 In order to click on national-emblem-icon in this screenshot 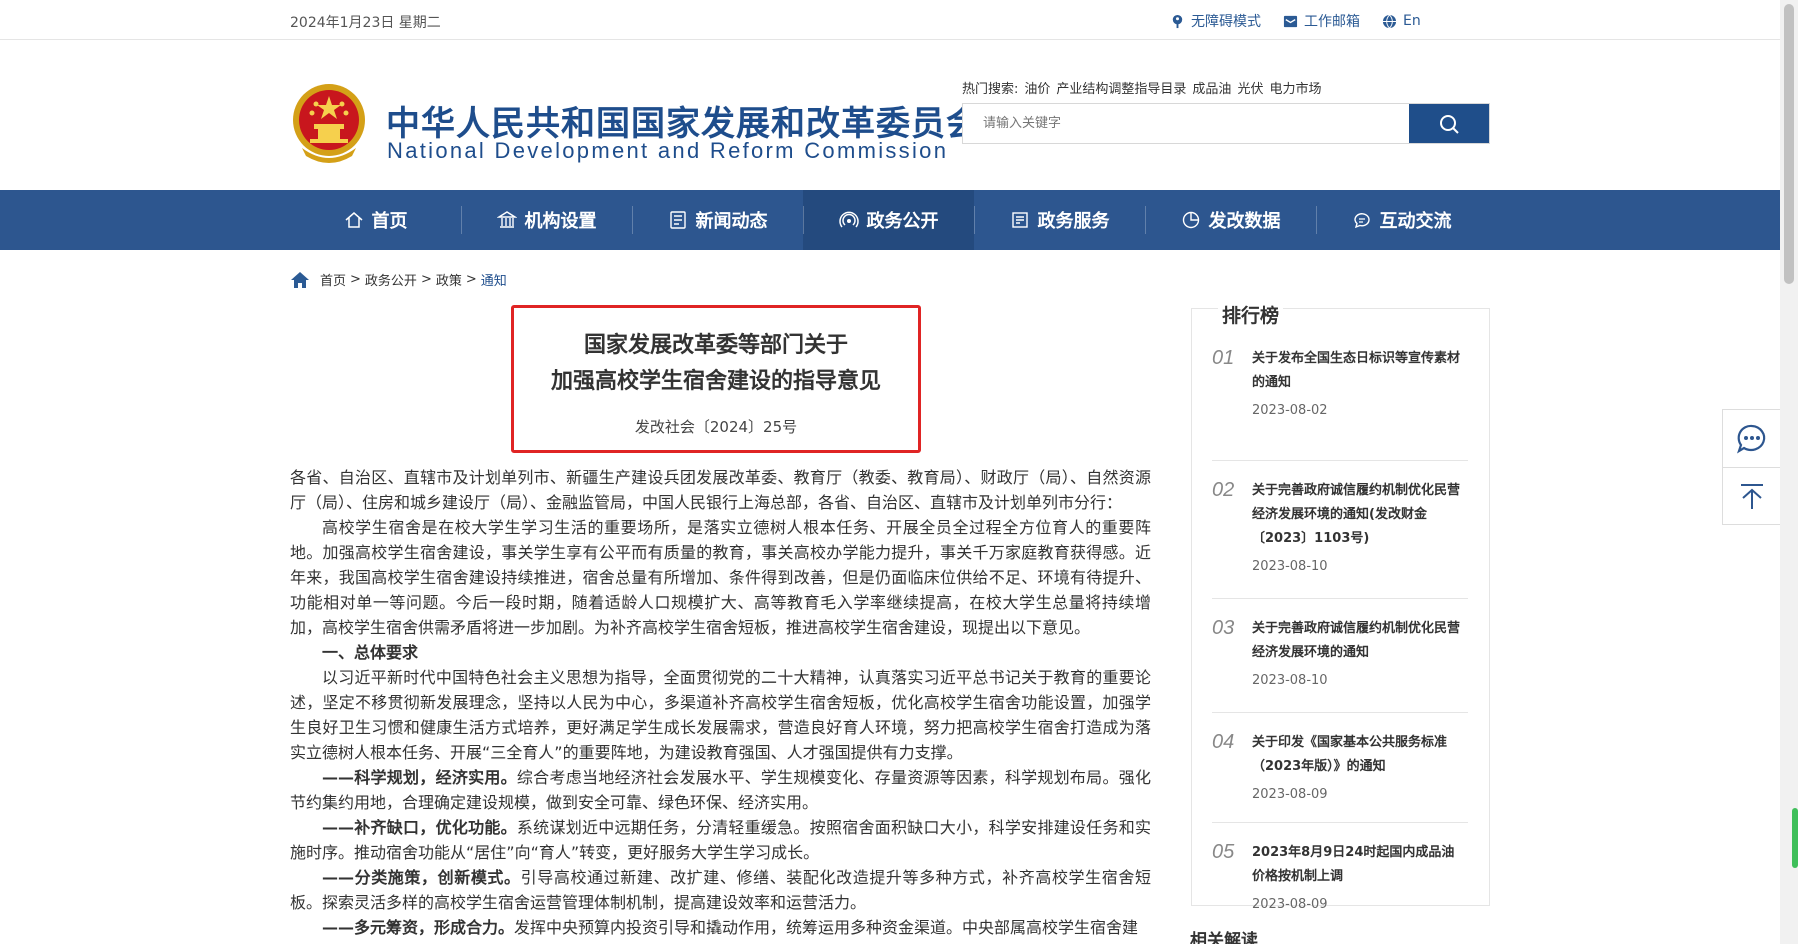, I will do `click(329, 123)`.